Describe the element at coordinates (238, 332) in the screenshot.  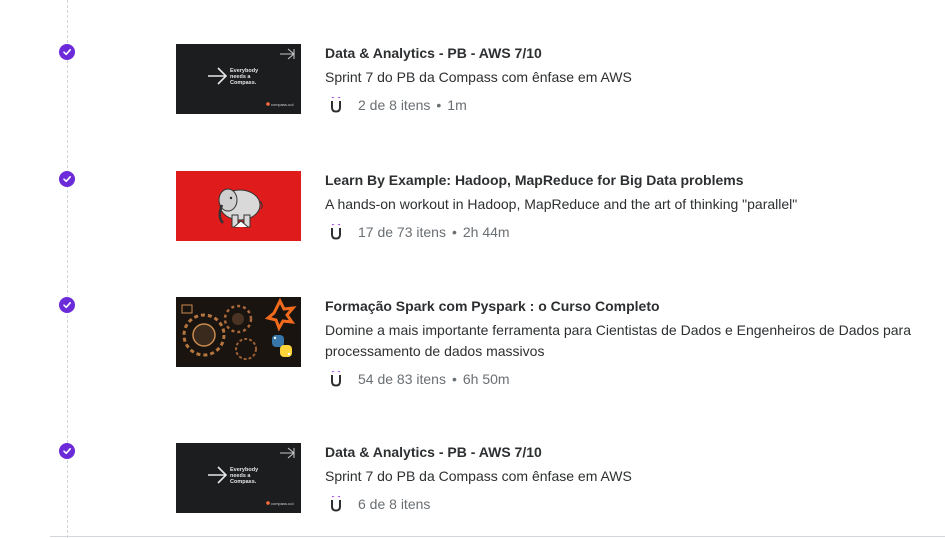
I see `course-thumbnail-spark` at that location.